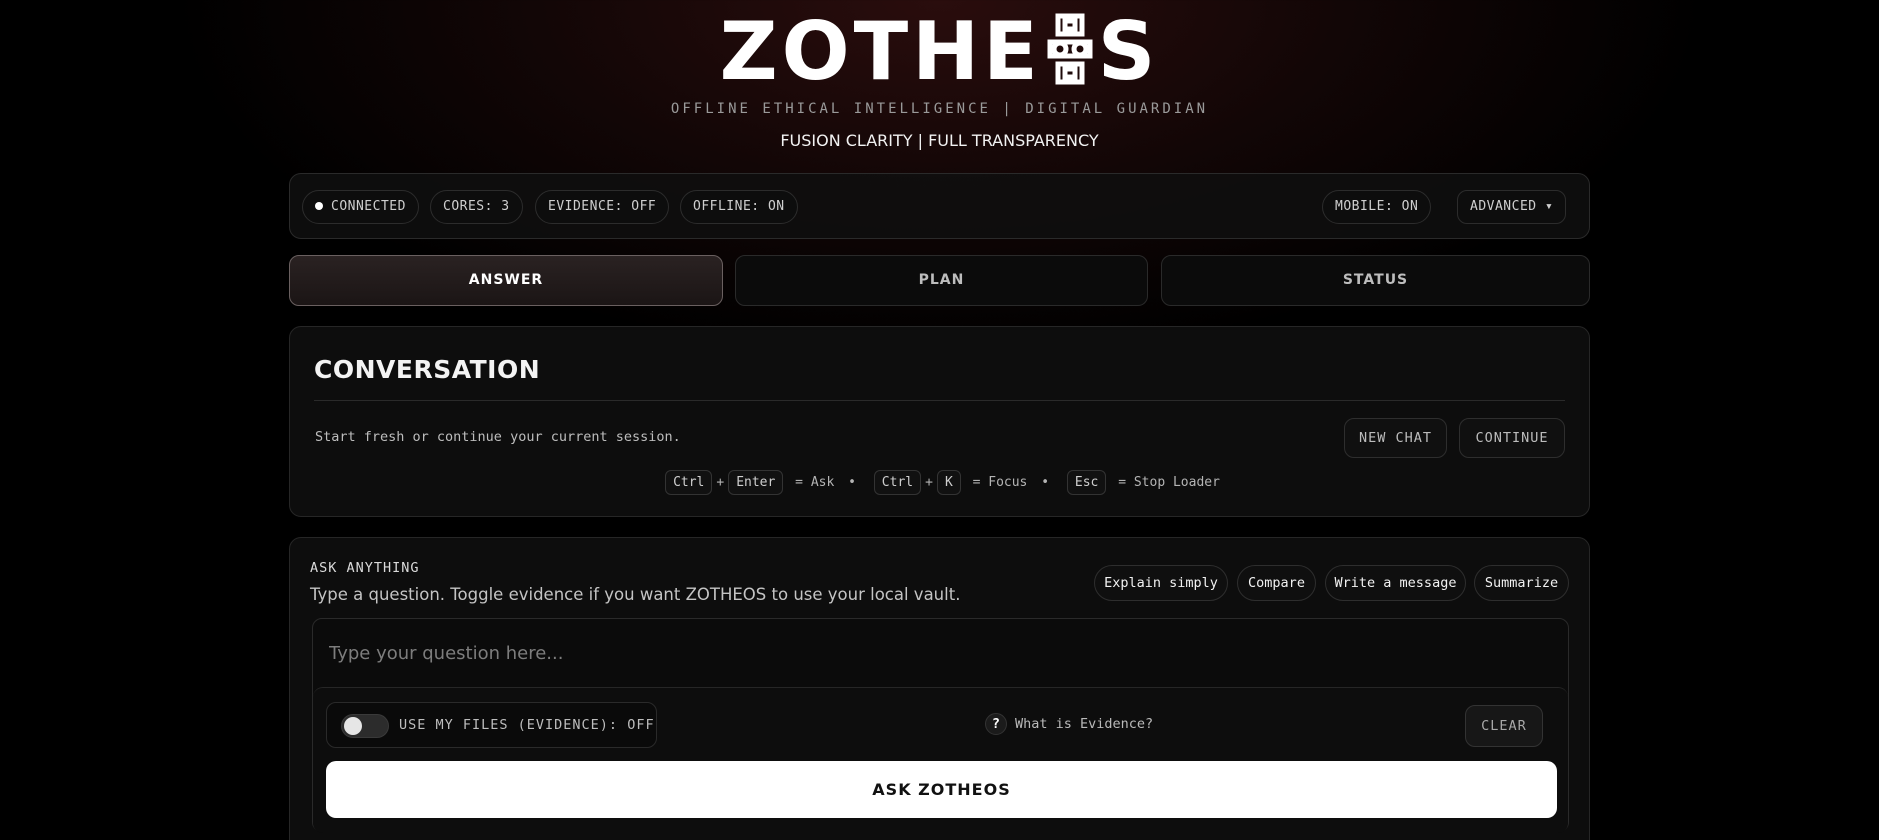 This screenshot has width=1879, height=840. Describe the element at coordinates (365, 568) in the screenshot. I see `ask-label: ASK ANYTHING` at that location.